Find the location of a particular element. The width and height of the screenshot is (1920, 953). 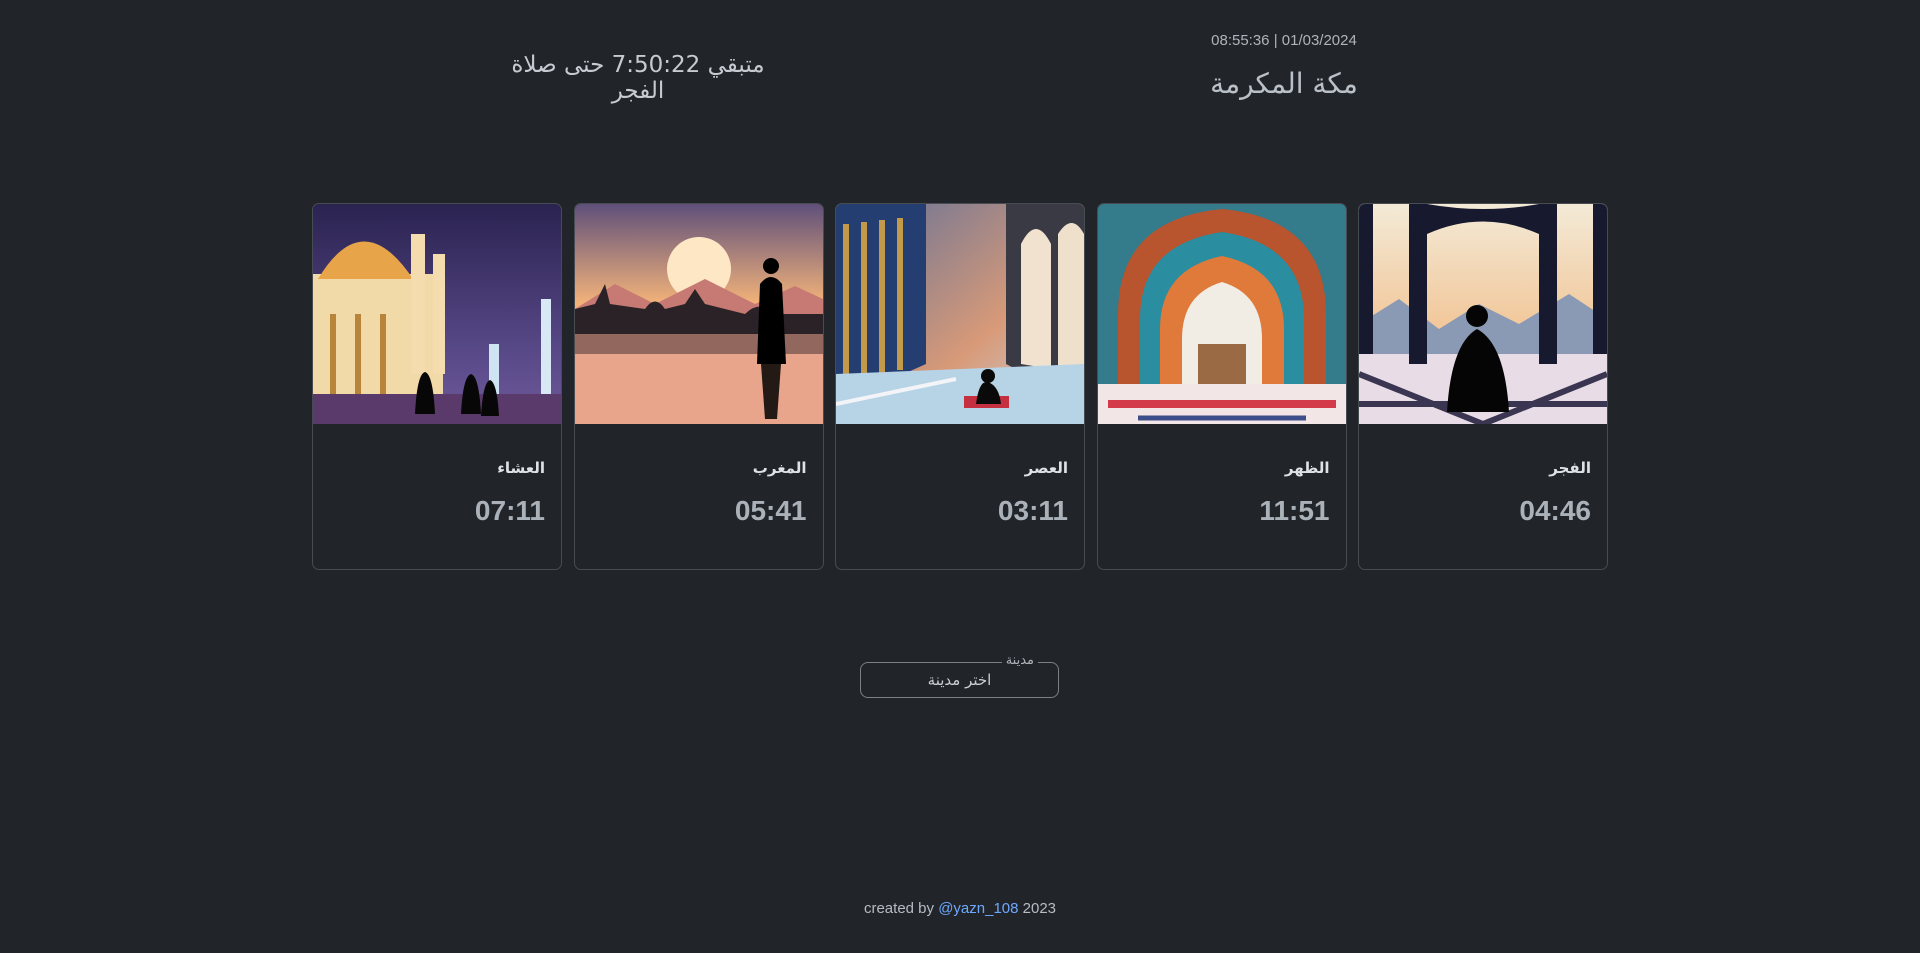

prayer-silhouette-arches-image is located at coordinates (1483, 314).